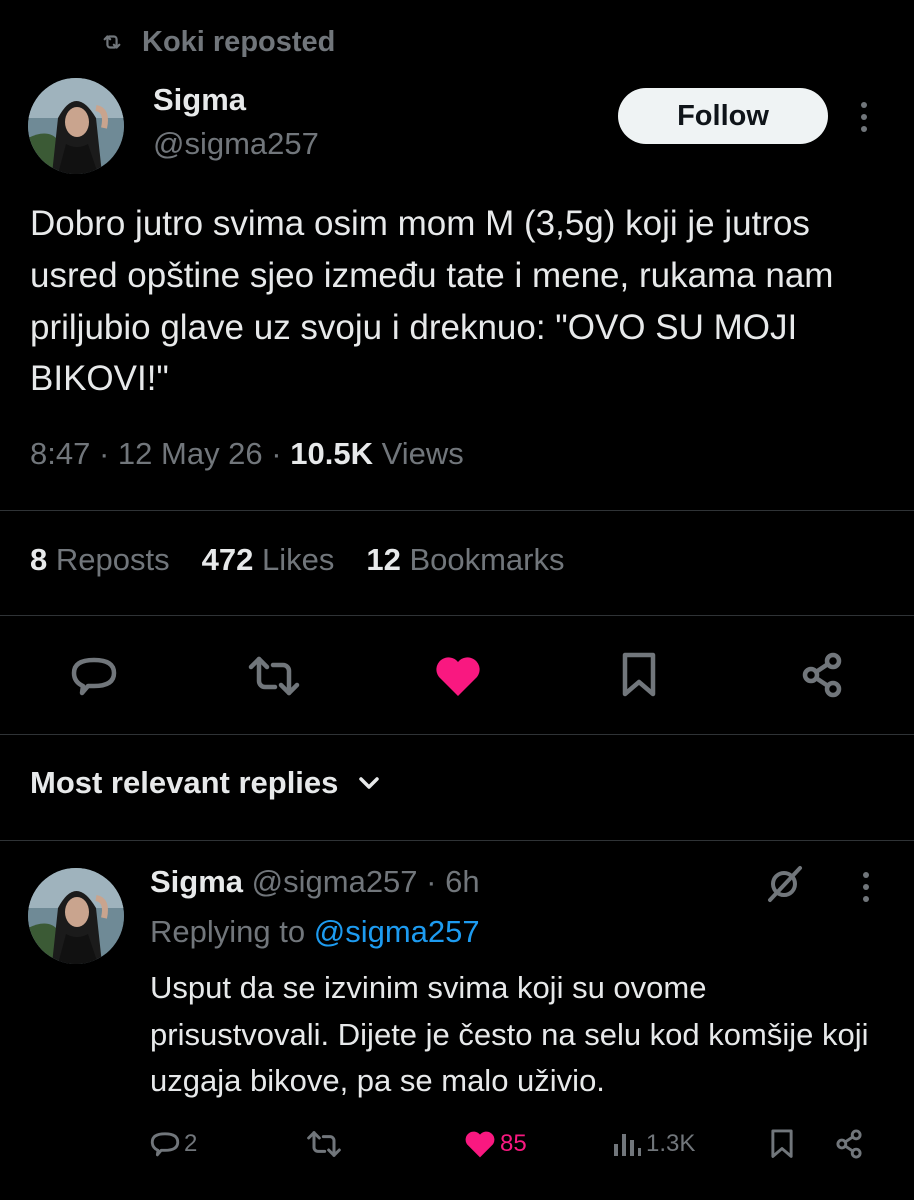 The height and width of the screenshot is (1200, 914). Describe the element at coordinates (487, 559) in the screenshot. I see `bookmarks-label: Bookmarks` at that location.